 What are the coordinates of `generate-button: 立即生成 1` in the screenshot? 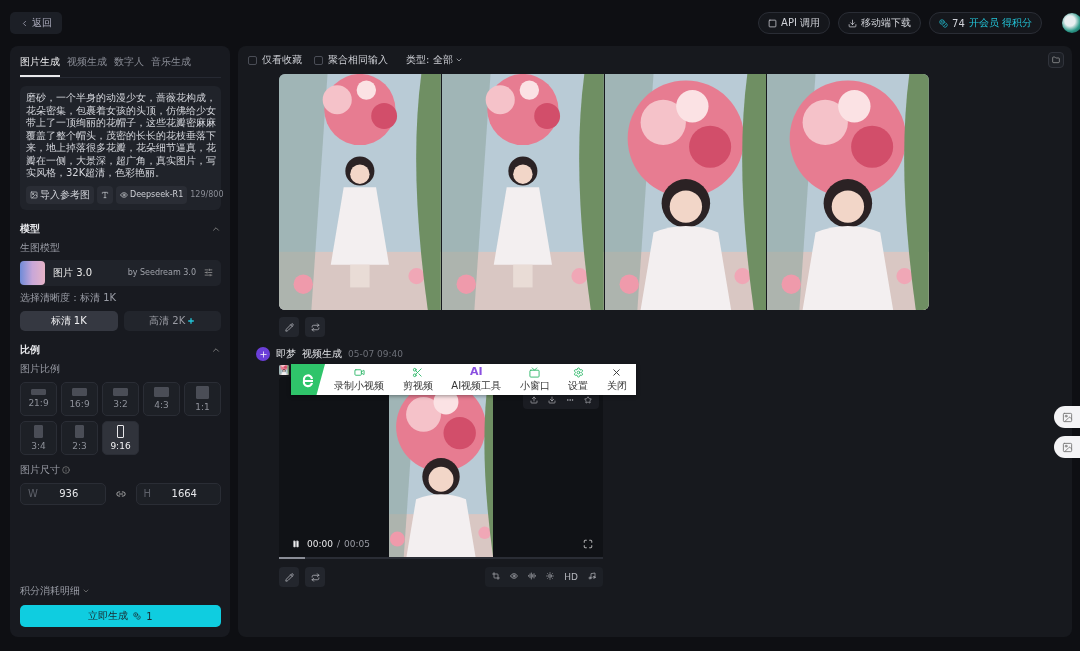 It's located at (120, 616).